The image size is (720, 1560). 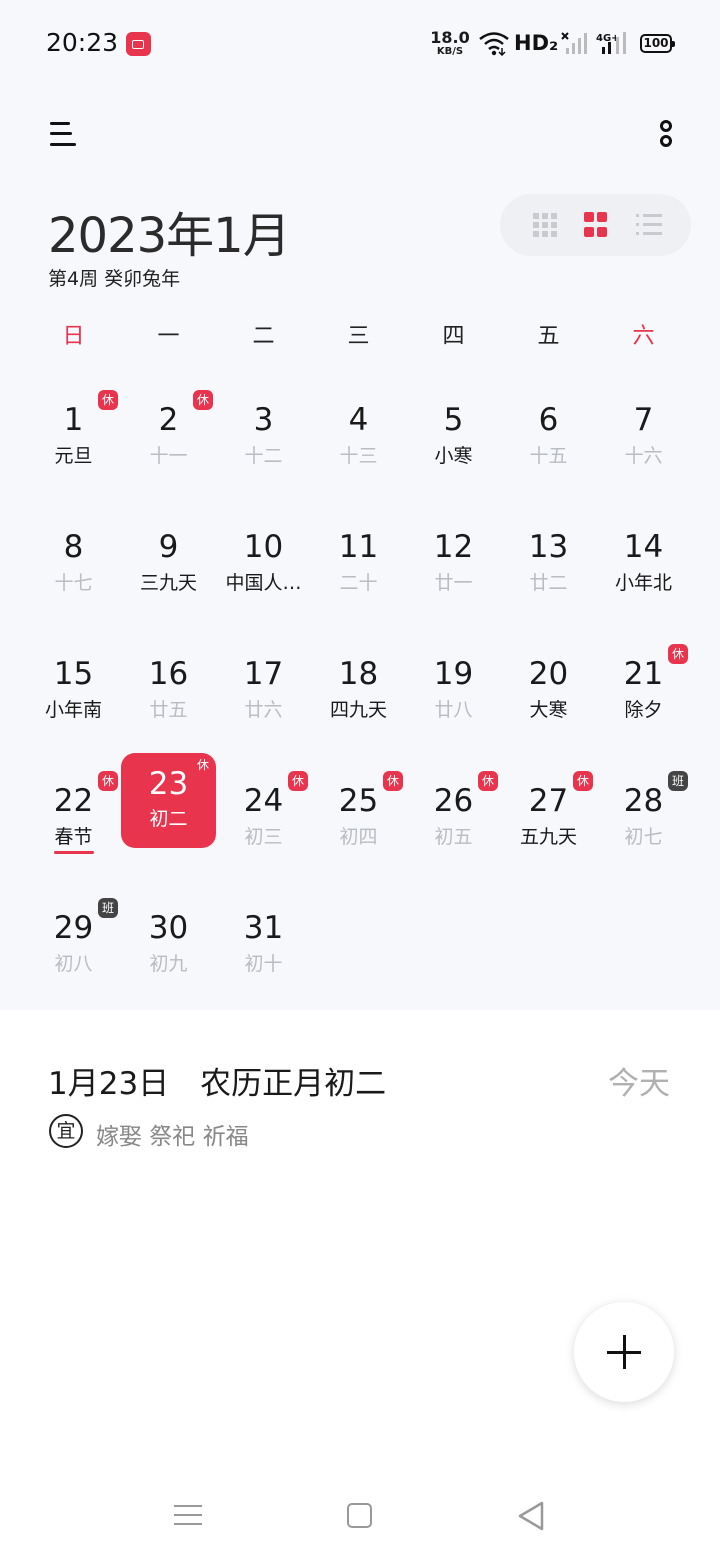 What do you see at coordinates (168, 689) in the screenshot?
I see `day-cell: 16 廿五` at bounding box center [168, 689].